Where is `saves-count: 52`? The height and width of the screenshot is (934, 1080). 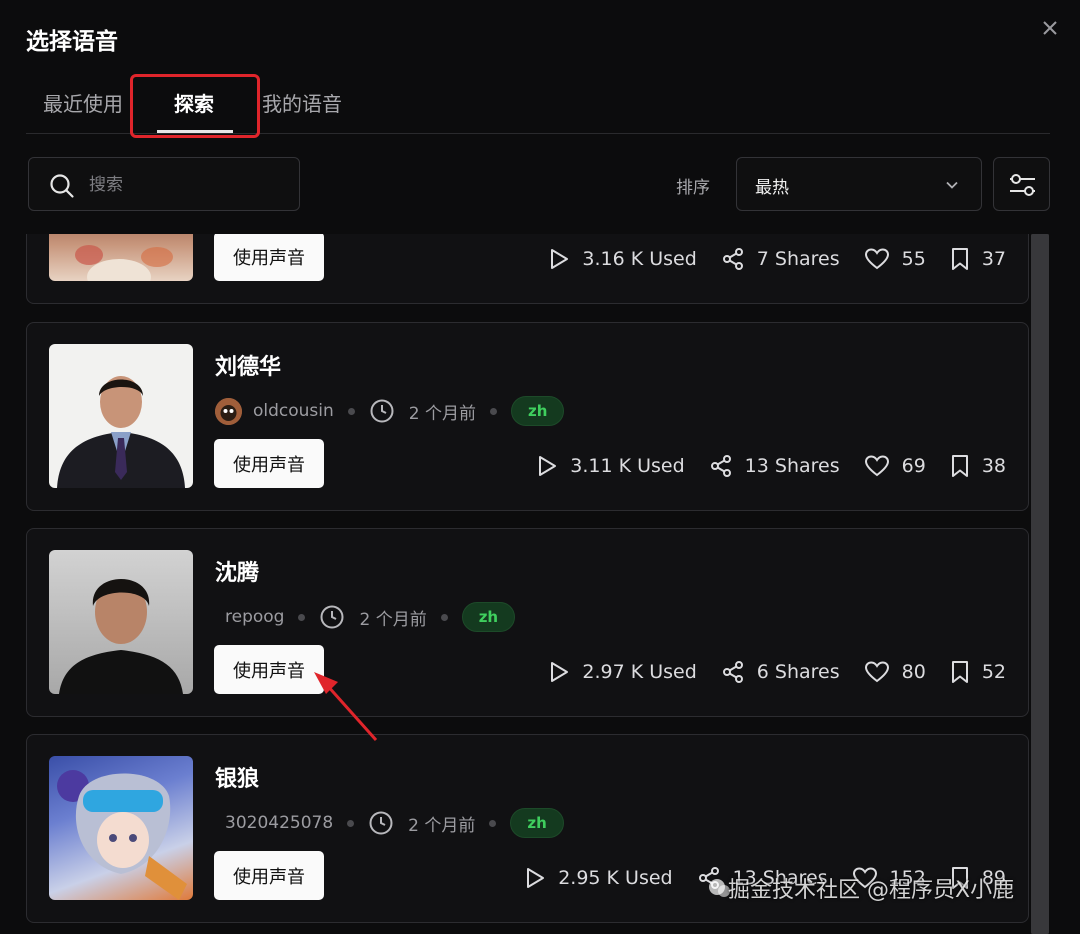
saves-count: 52 is located at coordinates (993, 672).